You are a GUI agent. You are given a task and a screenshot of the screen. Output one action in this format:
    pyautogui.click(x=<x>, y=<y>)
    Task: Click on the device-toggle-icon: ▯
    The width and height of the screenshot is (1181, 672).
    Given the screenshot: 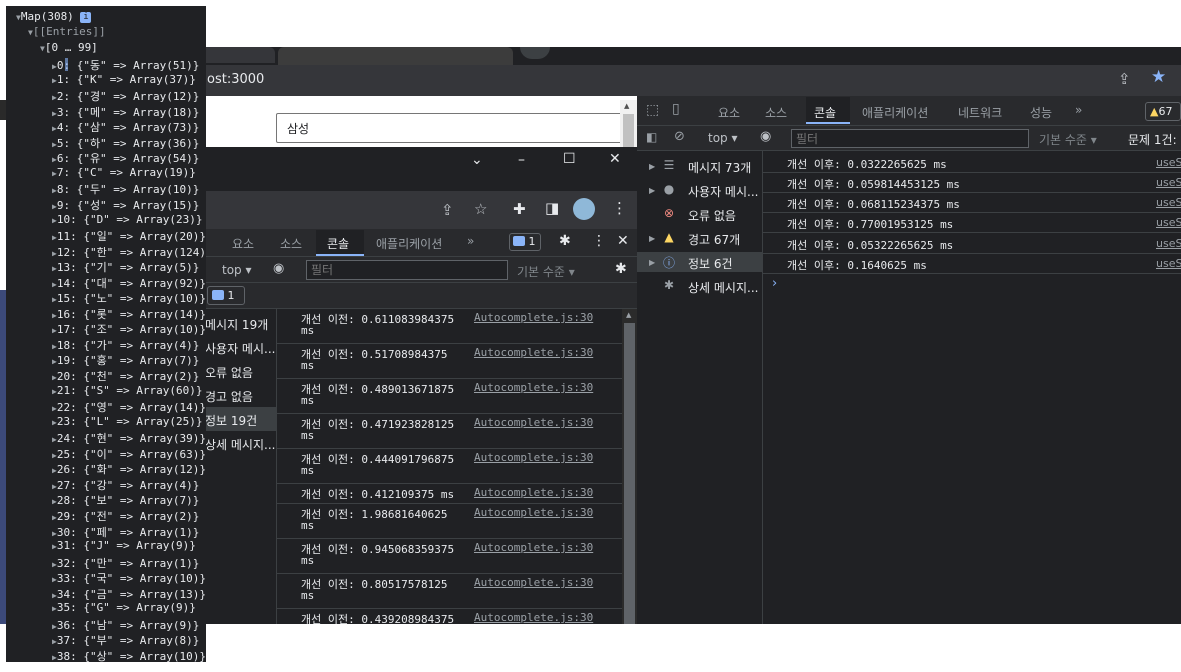 What is the action you would take?
    pyautogui.click(x=676, y=109)
    